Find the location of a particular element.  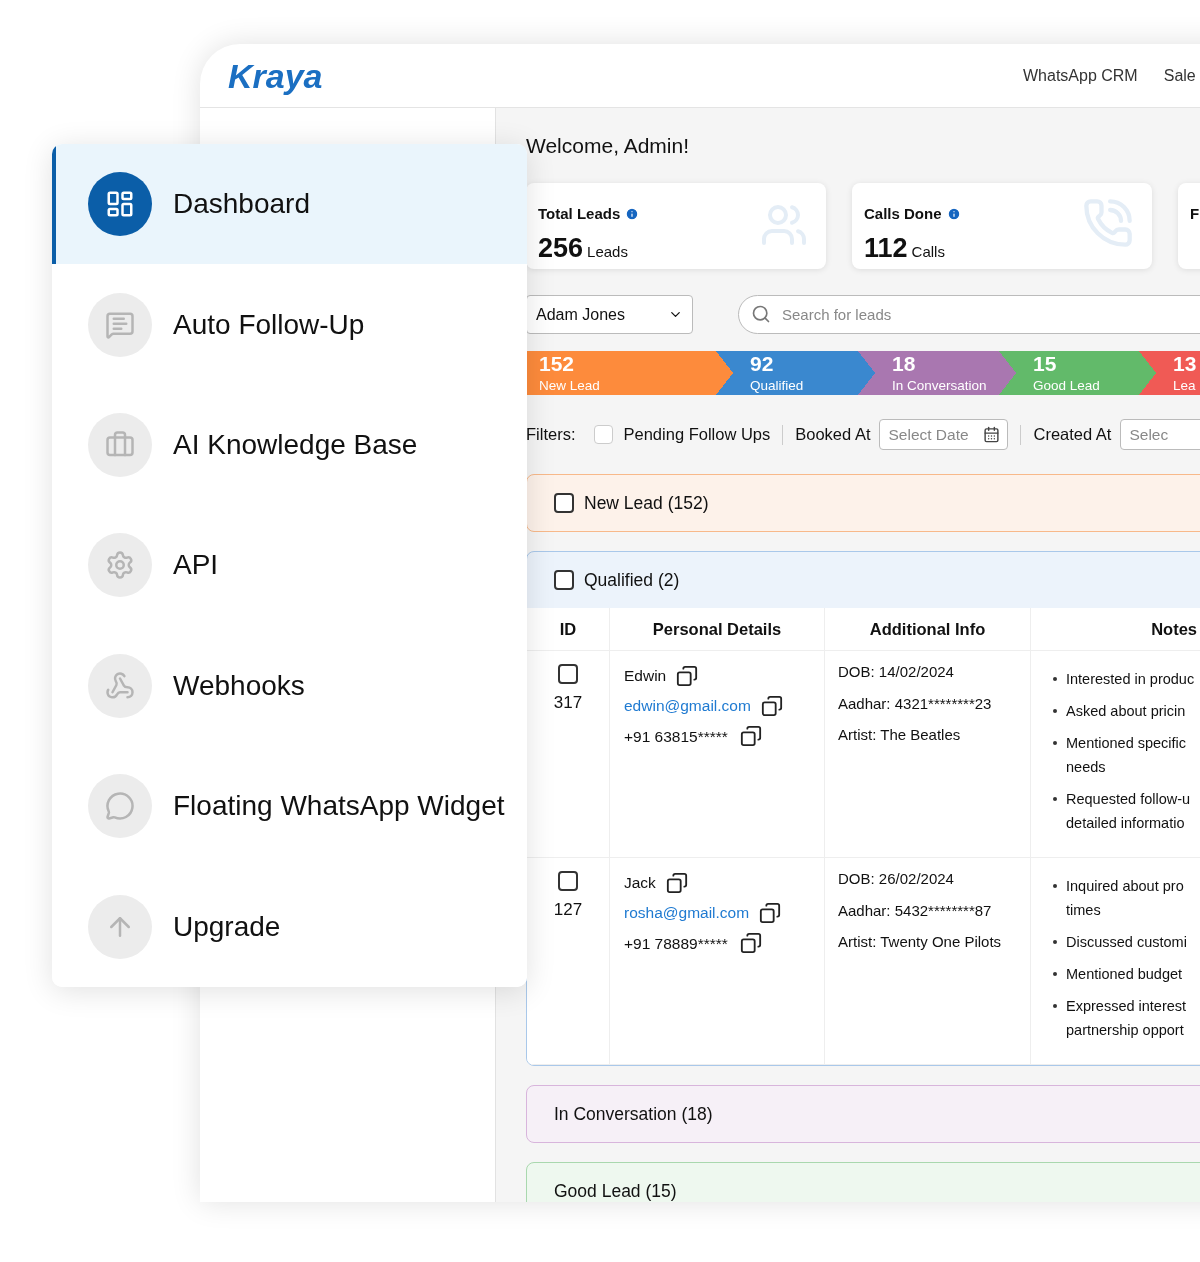

filter-label: Pending Follow Ups is located at coordinates (697, 435).